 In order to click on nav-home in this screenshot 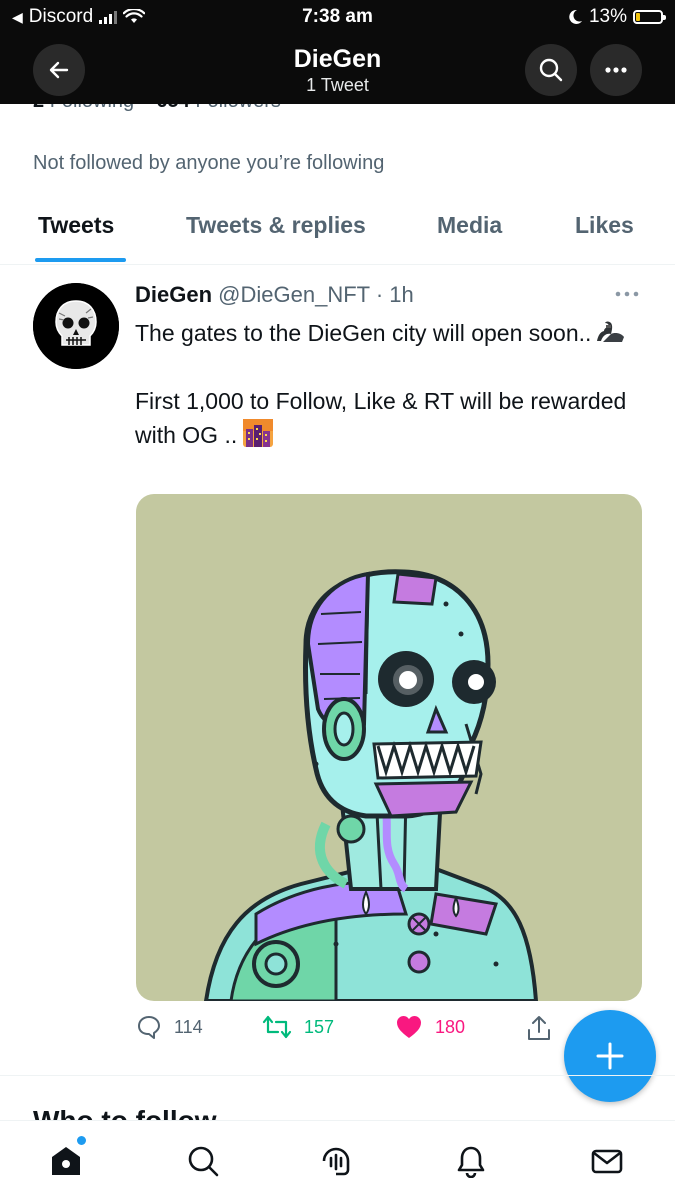, I will do `click(66, 1161)`.